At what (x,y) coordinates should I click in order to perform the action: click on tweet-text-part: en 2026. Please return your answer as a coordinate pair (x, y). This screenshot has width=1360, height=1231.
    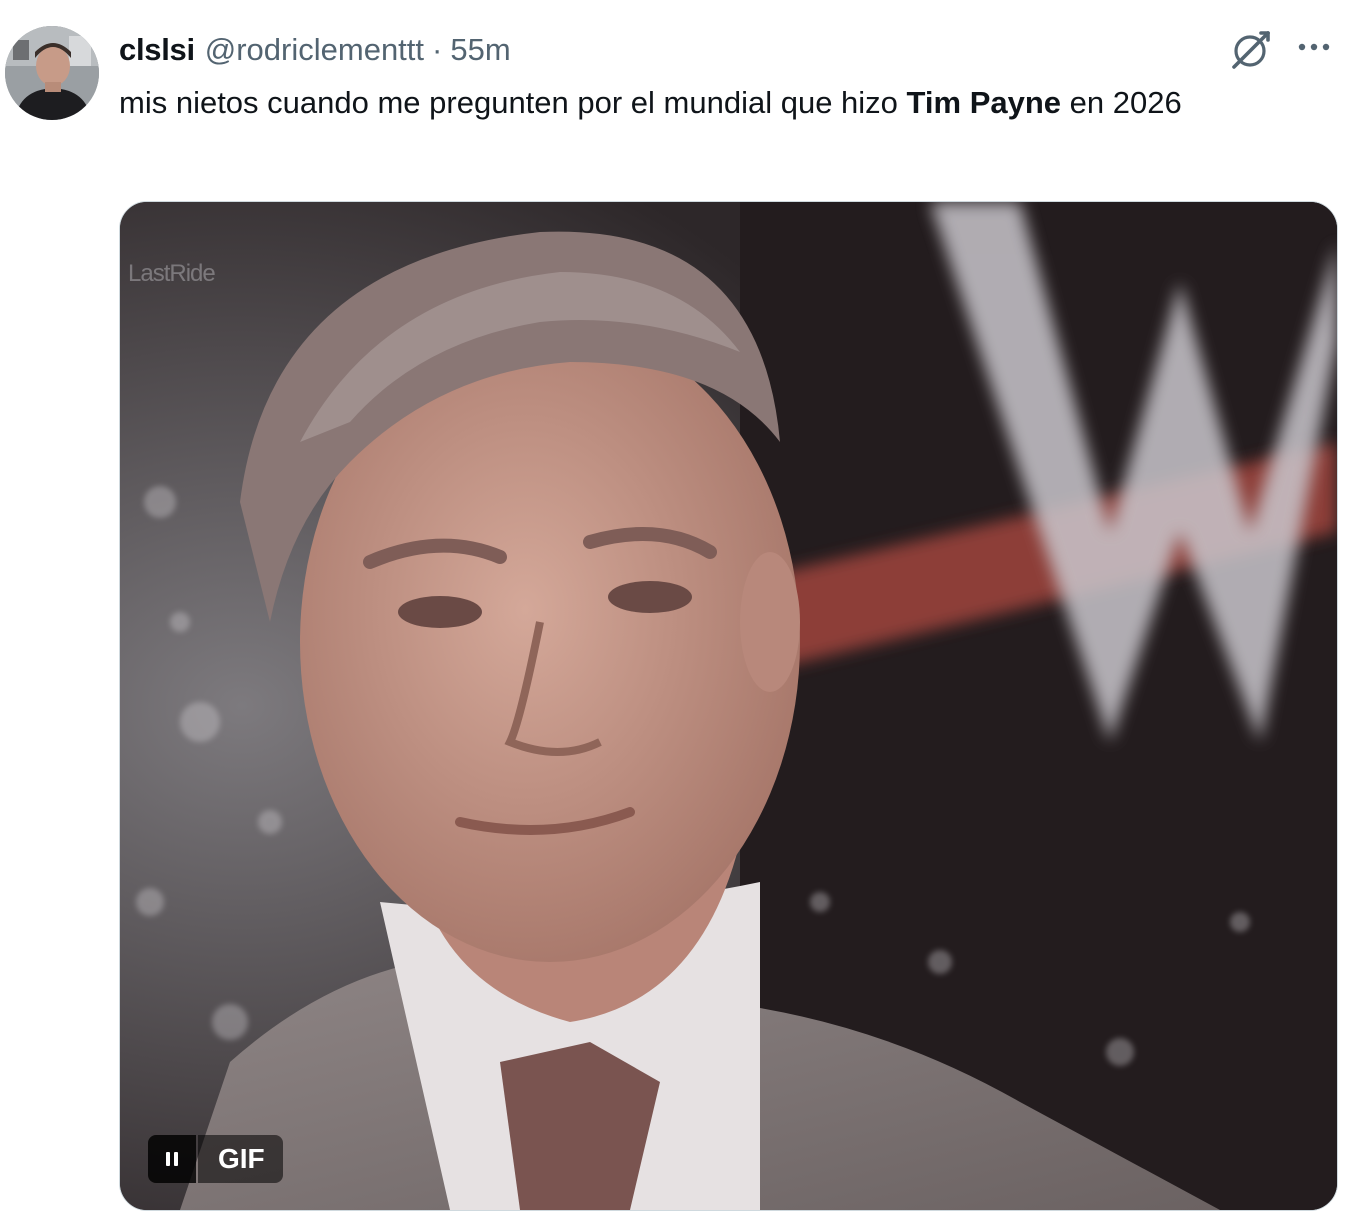
    Looking at the image, I should click on (1121, 102).